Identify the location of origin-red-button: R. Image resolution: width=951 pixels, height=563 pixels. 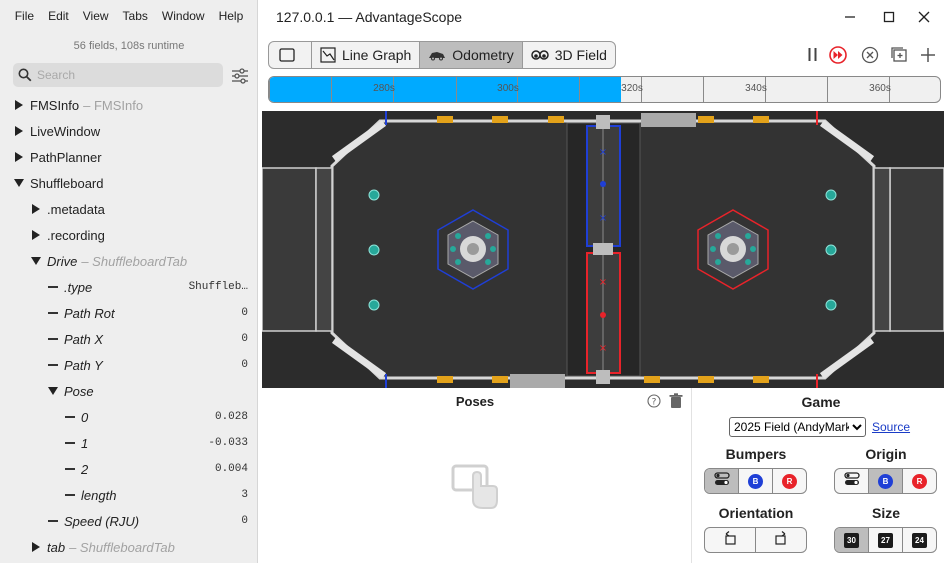
(919, 481).